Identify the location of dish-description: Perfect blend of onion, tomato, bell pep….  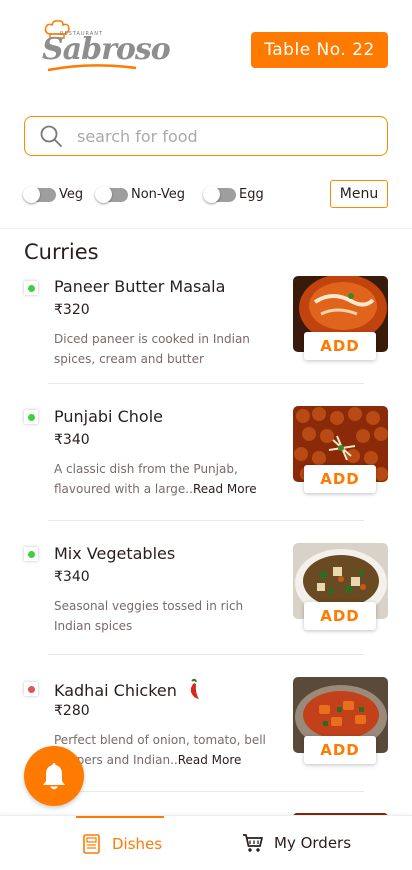
(160, 750).